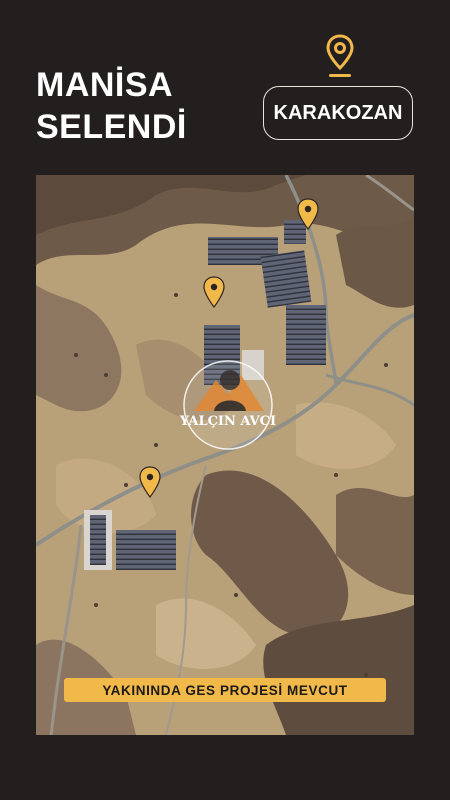 This screenshot has height=800, width=450. I want to click on location-badge: KARAKOZAN, so click(338, 113).